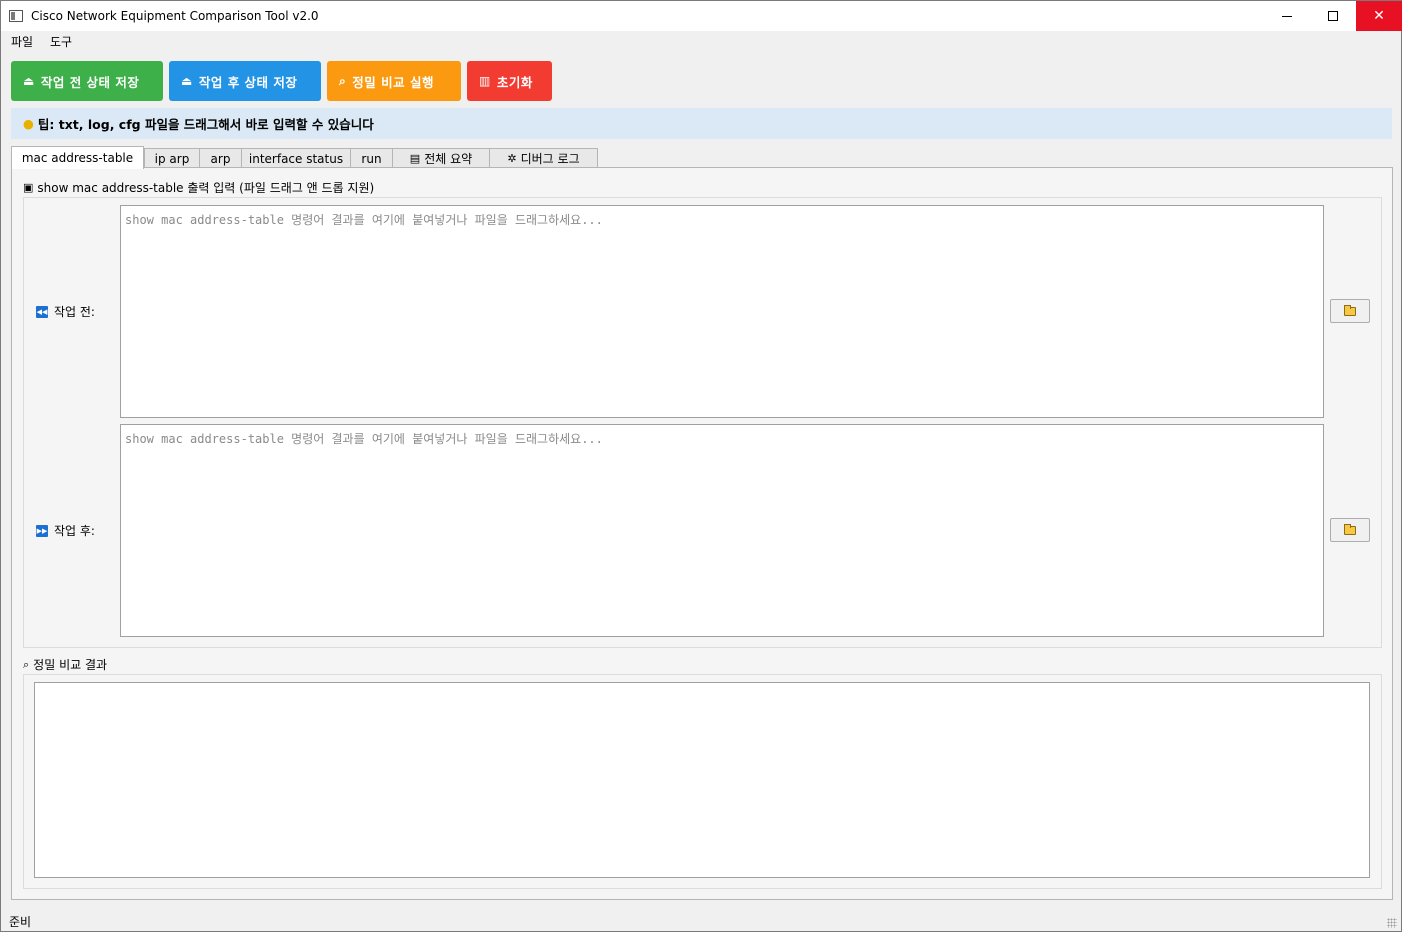 Image resolution: width=1402 pixels, height=932 pixels. I want to click on lightbulb-icon: ●, so click(28, 123).